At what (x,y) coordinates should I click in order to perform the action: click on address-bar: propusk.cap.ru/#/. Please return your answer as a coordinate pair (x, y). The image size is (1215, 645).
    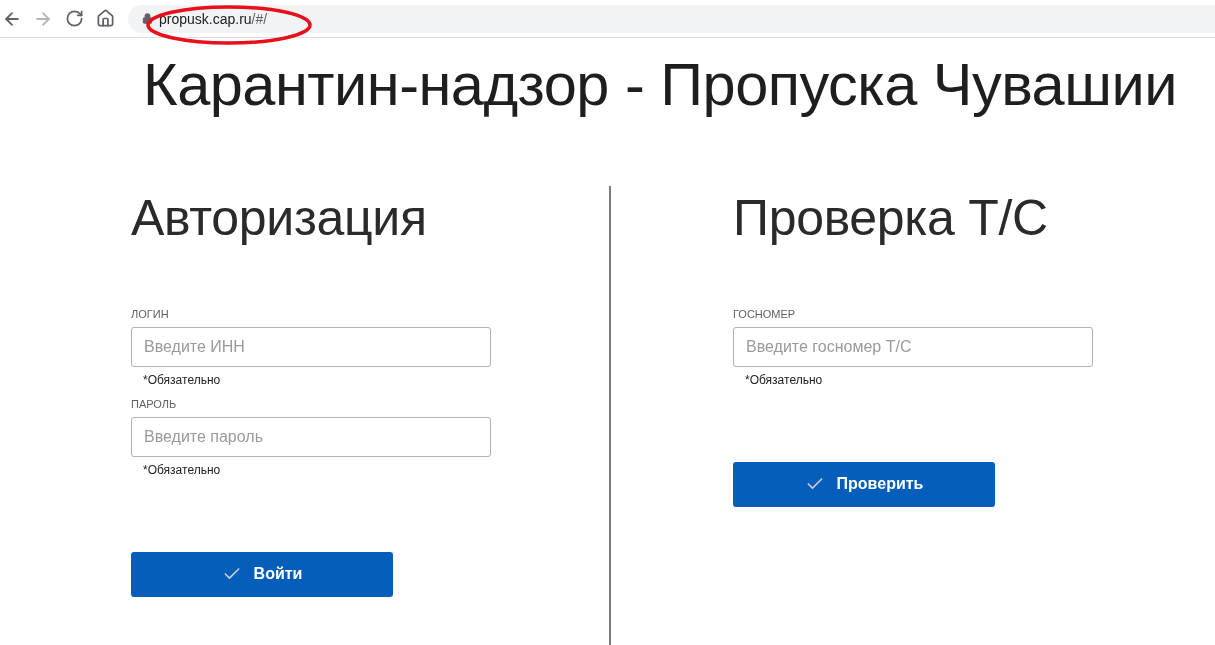
    Looking at the image, I should click on (671, 18).